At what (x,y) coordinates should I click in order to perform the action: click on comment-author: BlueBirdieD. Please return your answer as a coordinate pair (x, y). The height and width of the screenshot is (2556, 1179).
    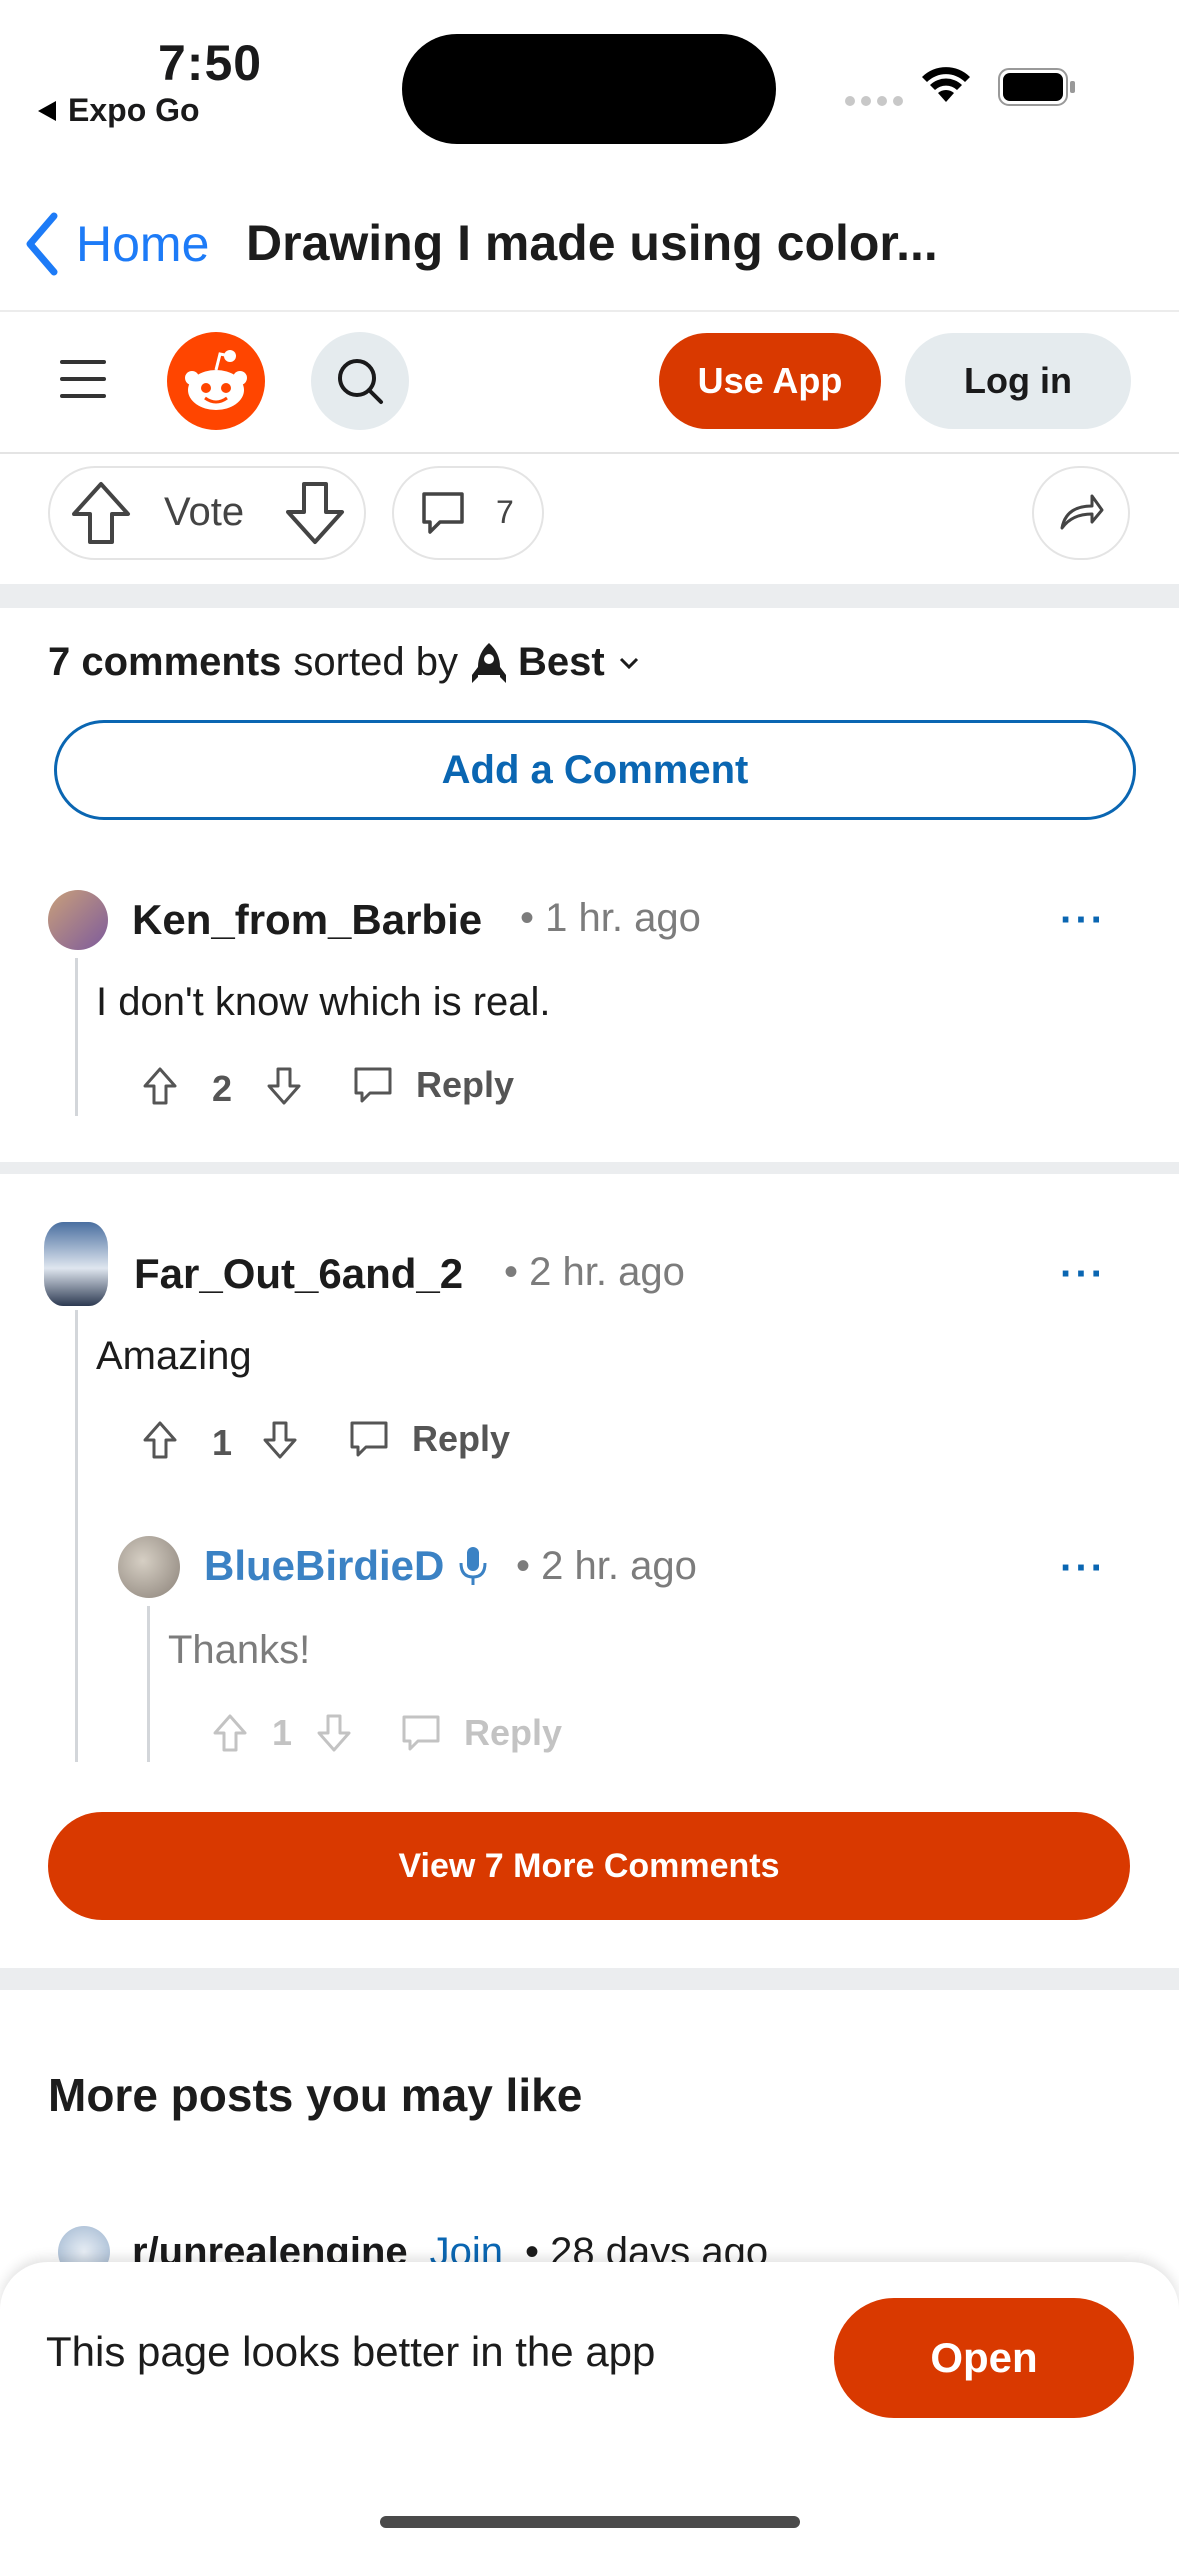
    Looking at the image, I should click on (324, 1566).